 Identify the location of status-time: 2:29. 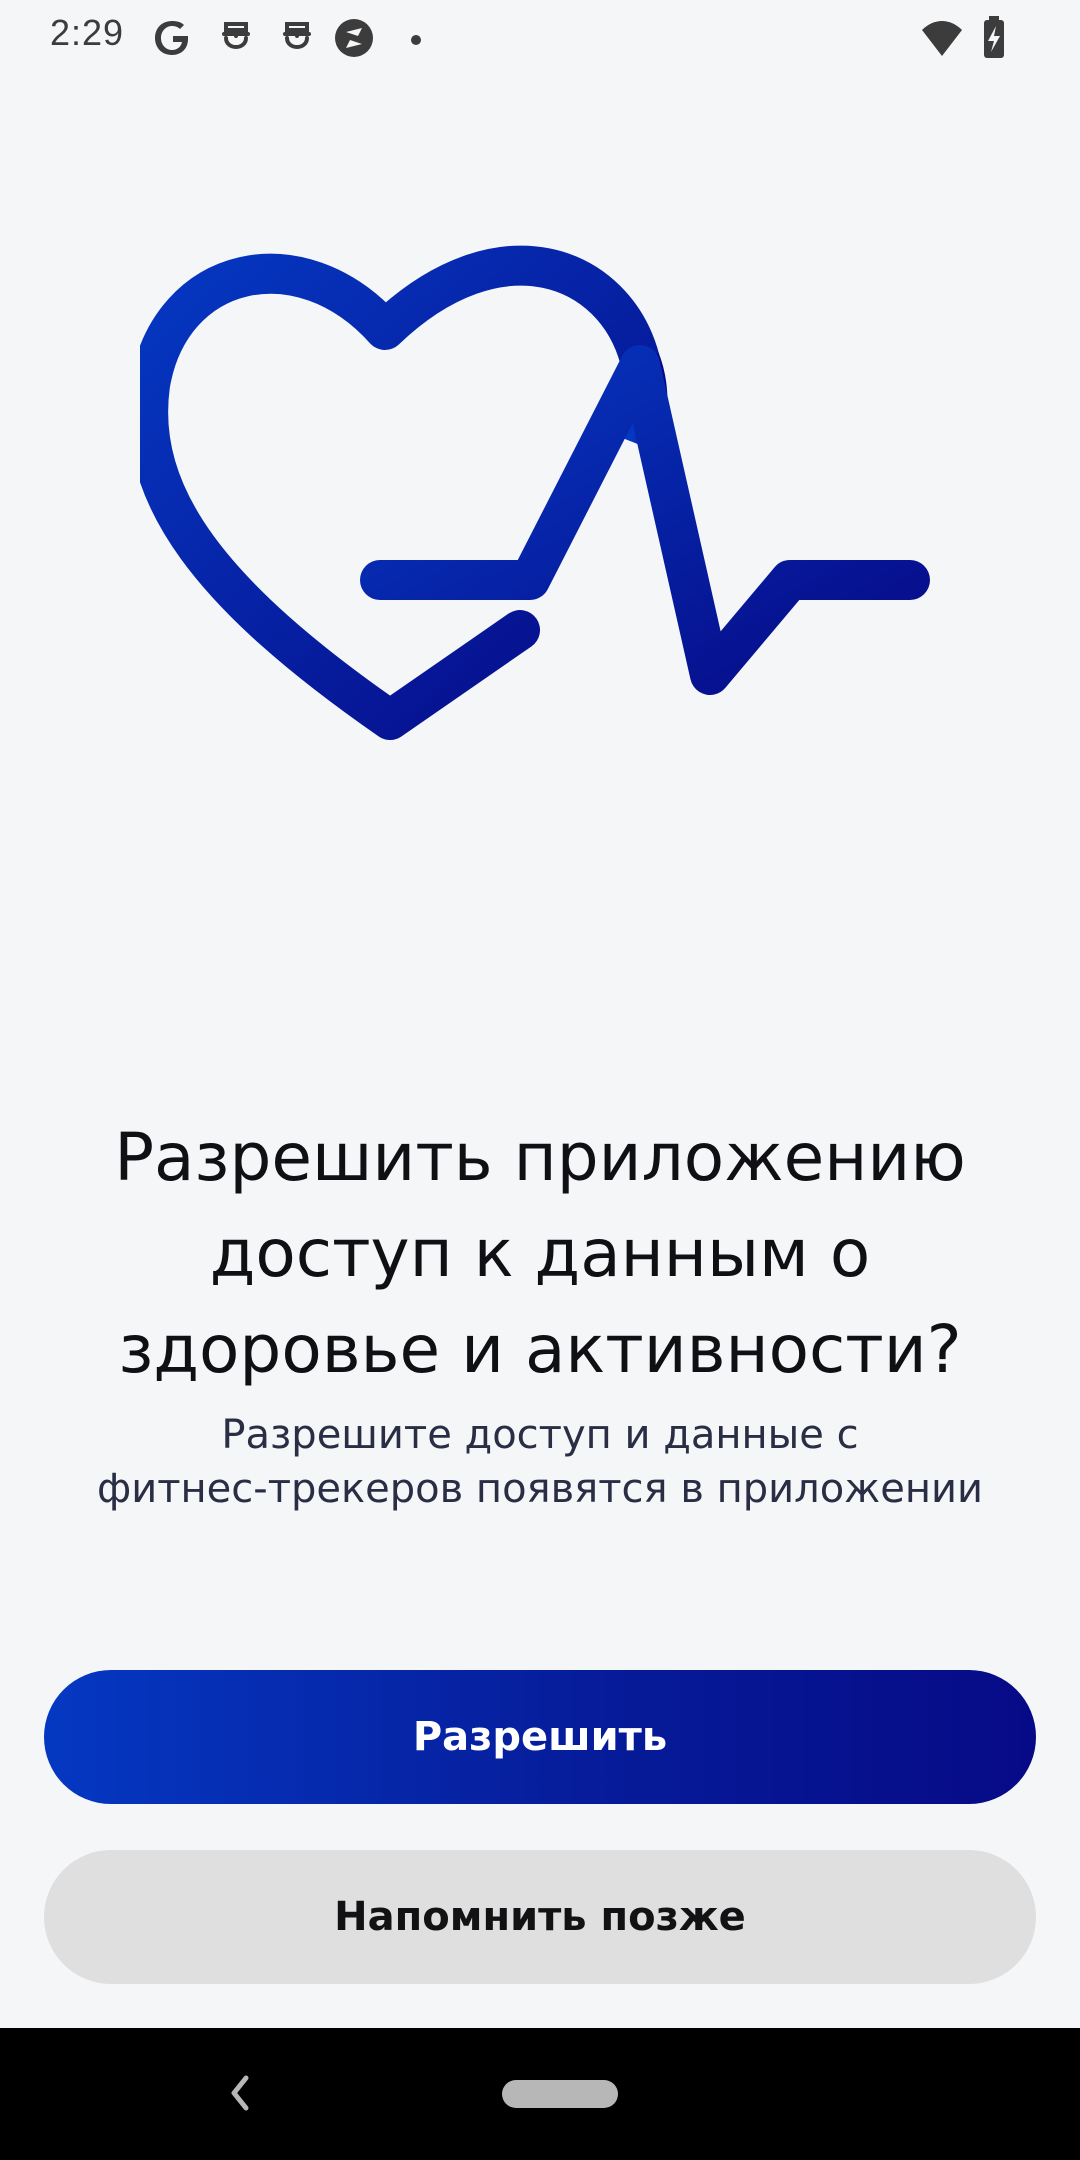
(87, 32).